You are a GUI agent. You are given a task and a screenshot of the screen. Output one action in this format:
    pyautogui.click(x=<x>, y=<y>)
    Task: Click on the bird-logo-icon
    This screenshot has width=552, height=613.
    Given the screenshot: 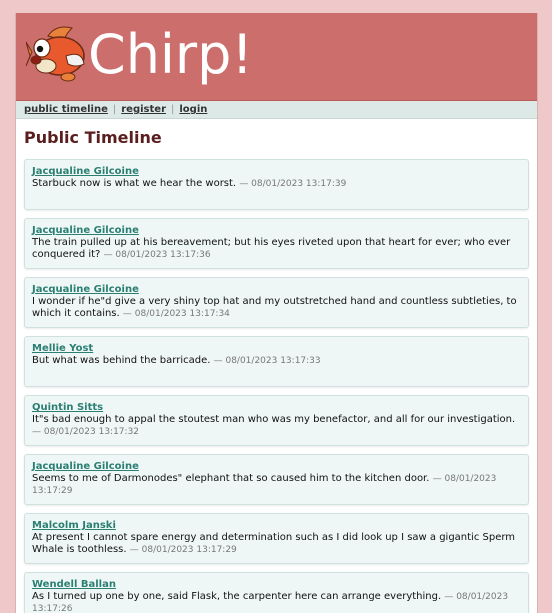 What is the action you would take?
    pyautogui.click(x=55, y=54)
    